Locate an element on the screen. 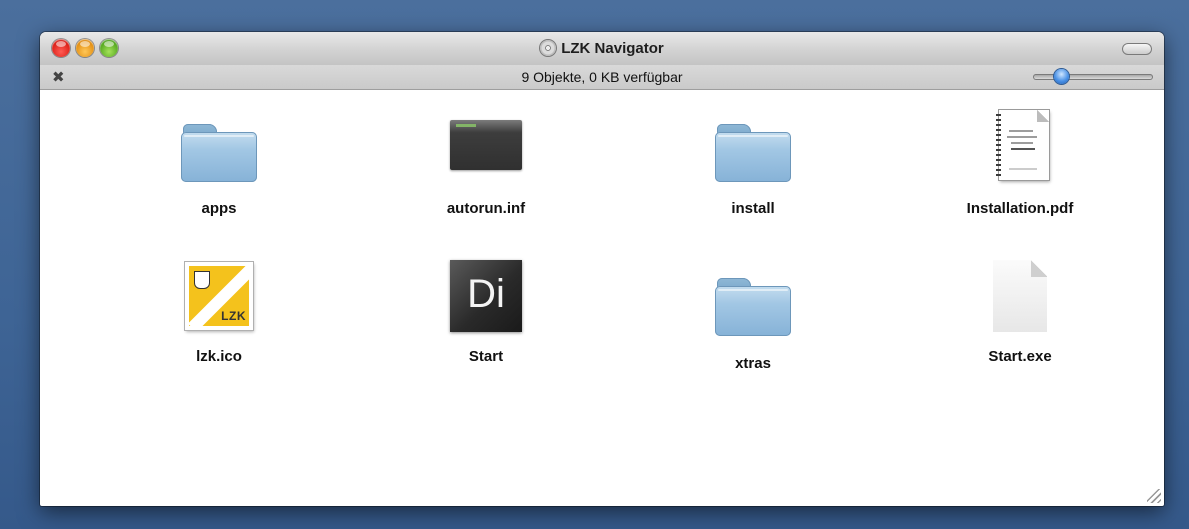  title-bar: LZK Navigator is located at coordinates (602, 48).